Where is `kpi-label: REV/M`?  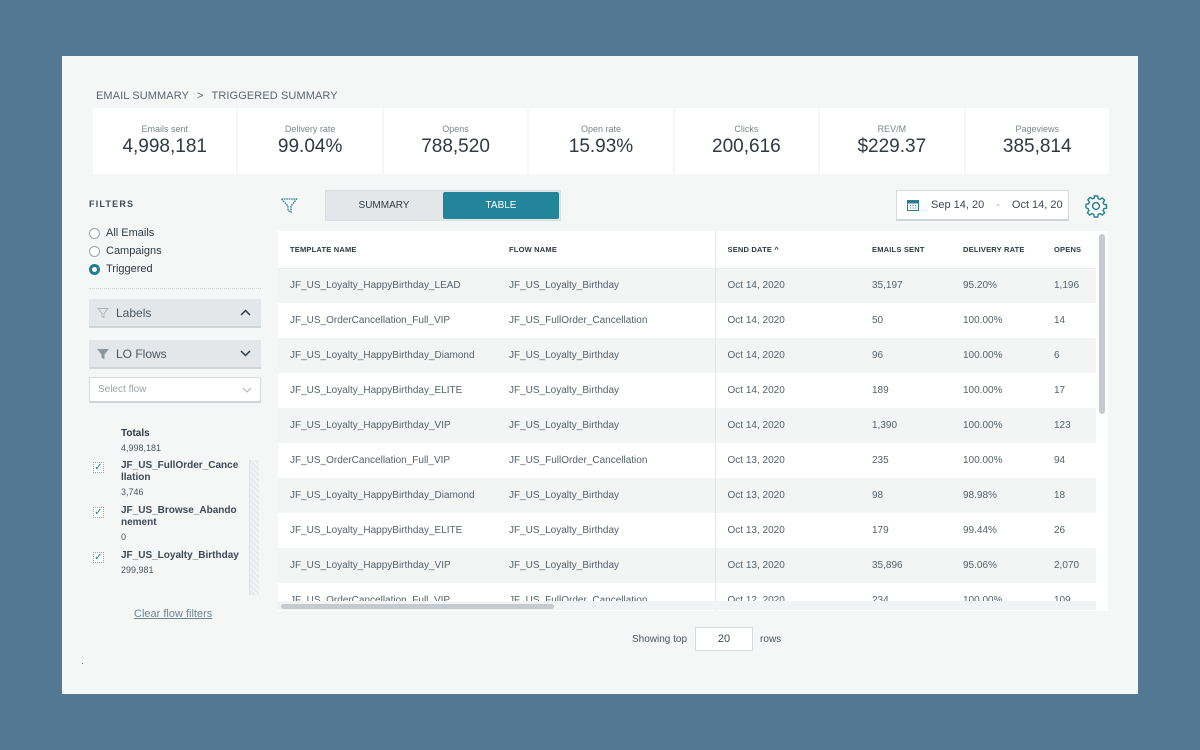
kpi-label: REV/M is located at coordinates (892, 129).